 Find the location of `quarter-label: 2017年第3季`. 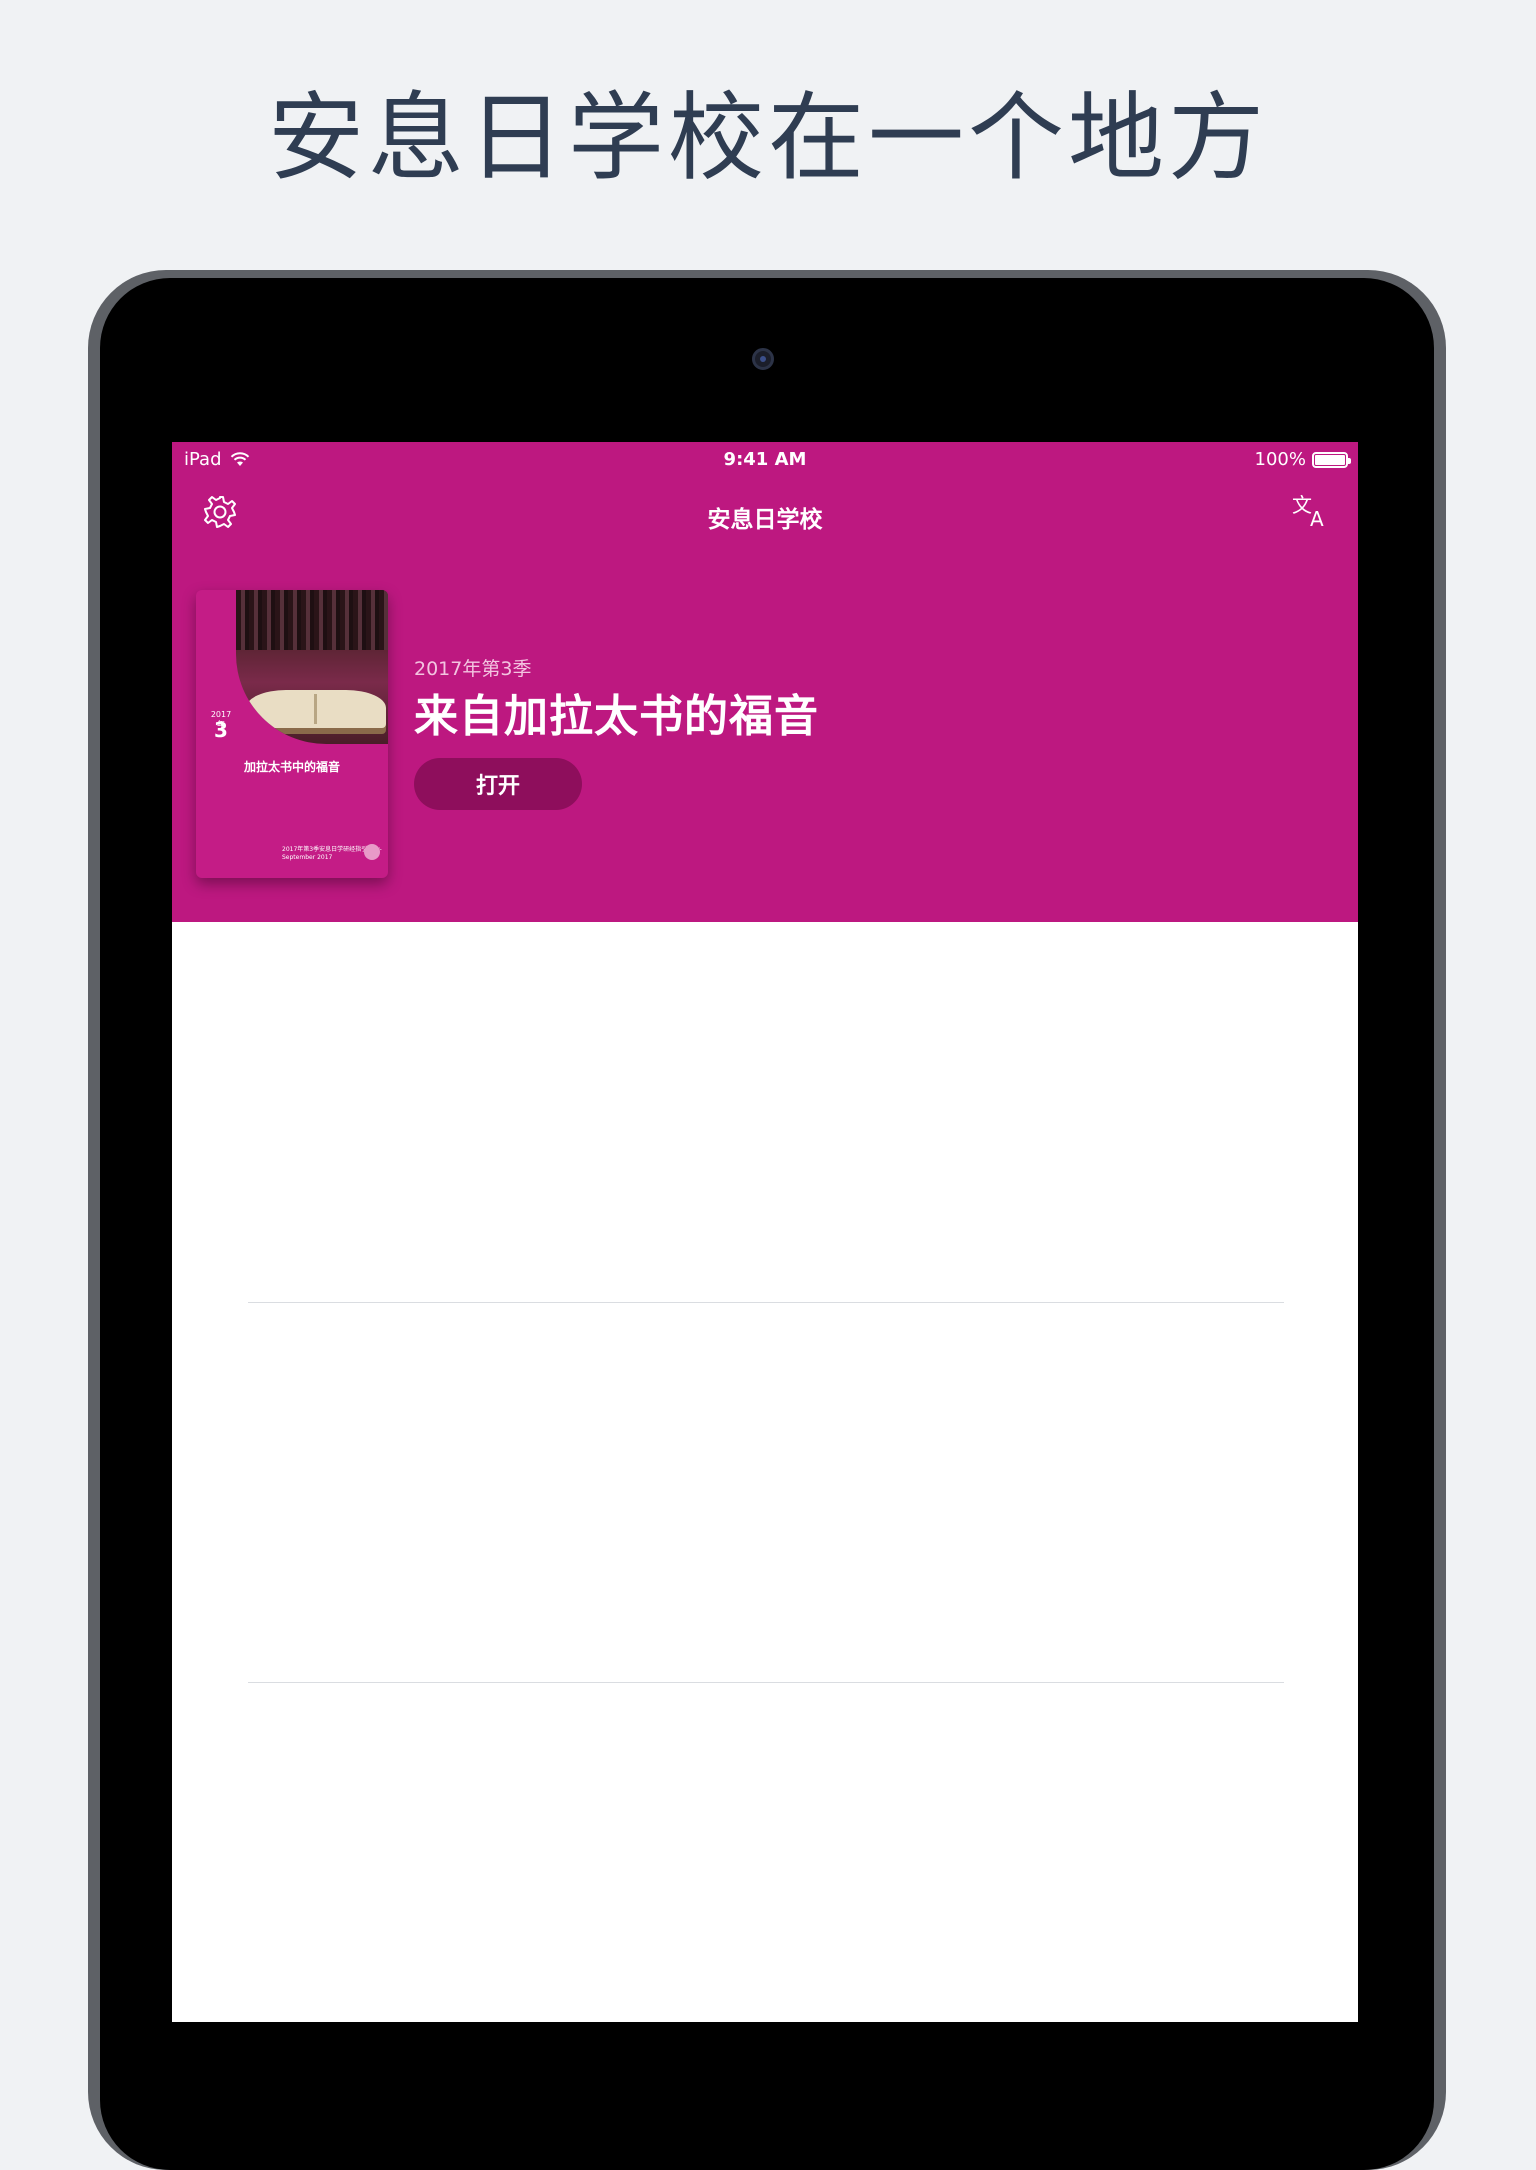

quarter-label: 2017年第3季 is located at coordinates (473, 669).